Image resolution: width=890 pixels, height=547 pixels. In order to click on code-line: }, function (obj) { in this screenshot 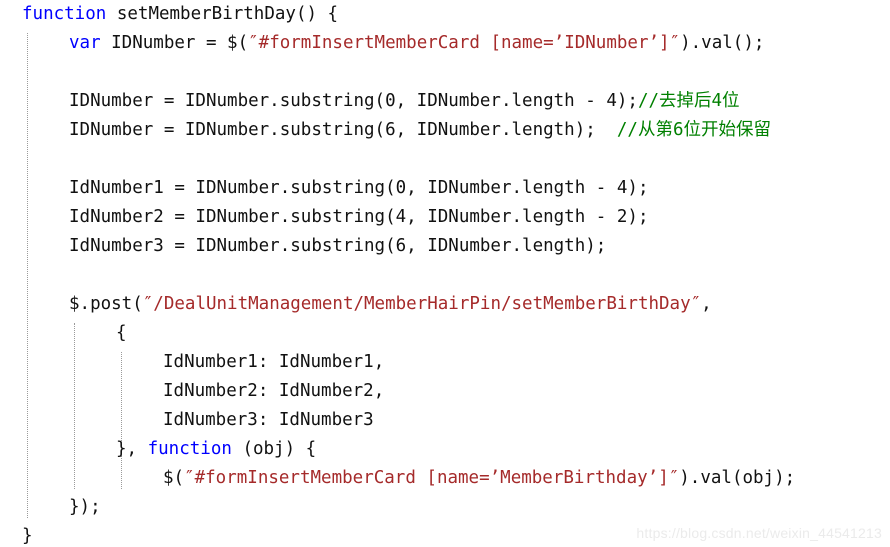, I will do `click(445, 449)`.